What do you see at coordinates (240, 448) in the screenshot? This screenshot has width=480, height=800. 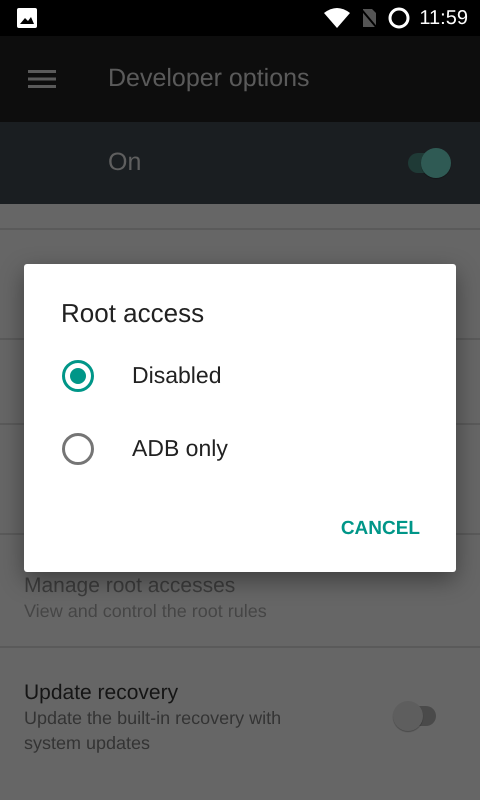 I see `radio-option: ADB only` at bounding box center [240, 448].